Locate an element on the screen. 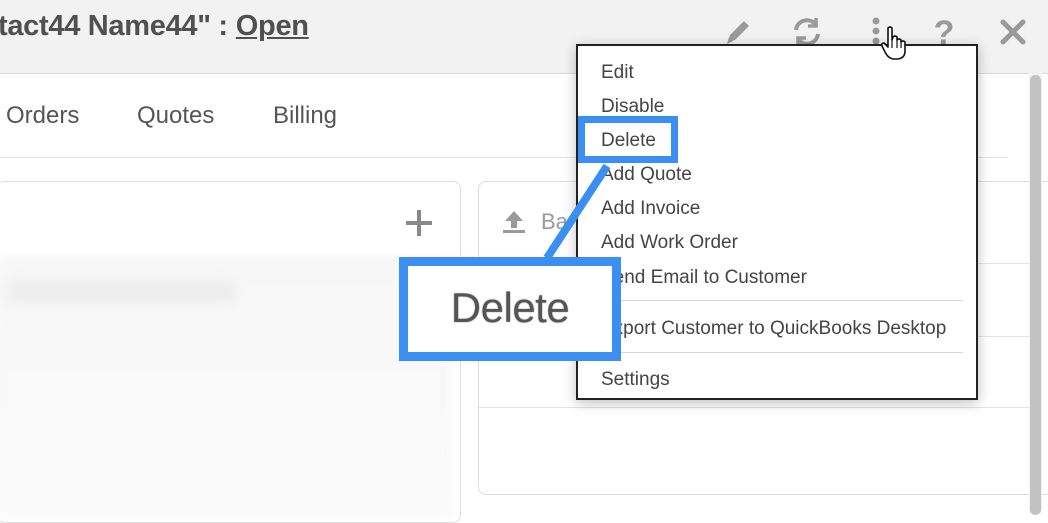 The width and height of the screenshot is (1048, 523). tab-orders: Orders is located at coordinates (42, 116).